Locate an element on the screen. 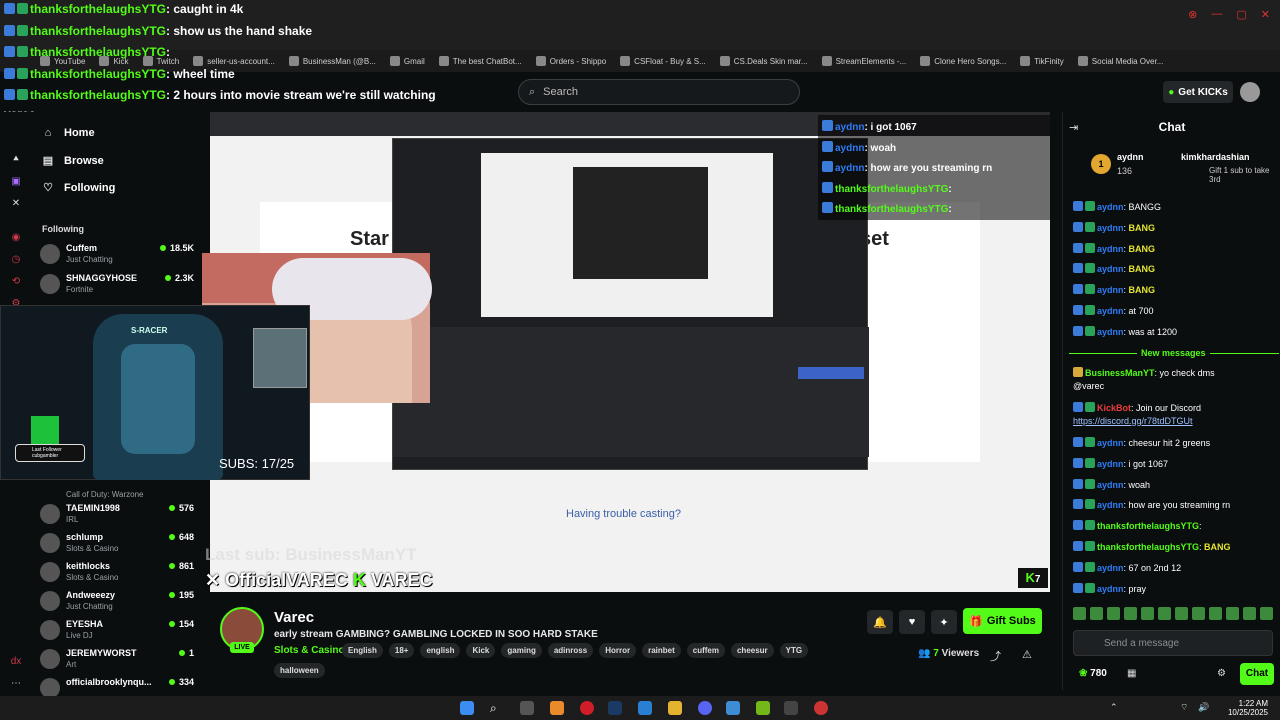 The image size is (1280, 720). x-icon: ✕ is located at coordinates (16, 204).